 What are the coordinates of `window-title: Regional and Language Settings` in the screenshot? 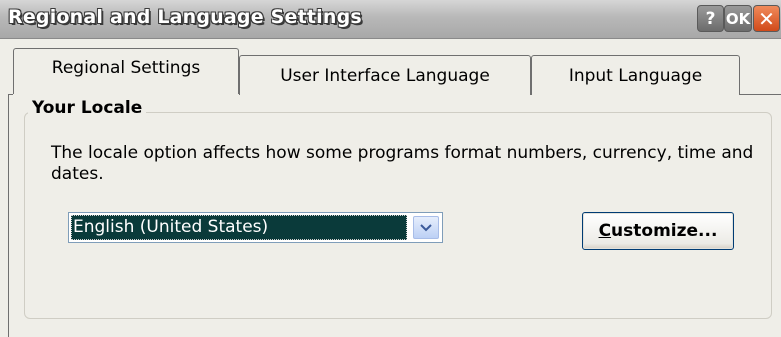 It's located at (185, 17).